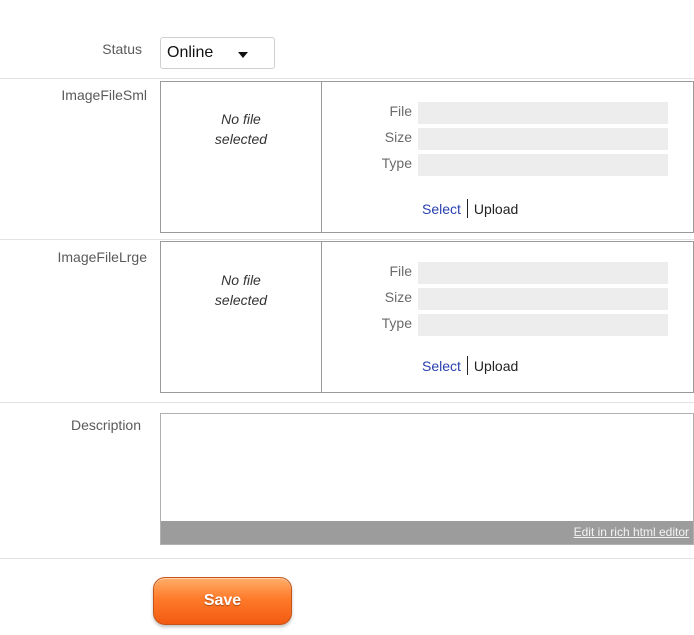  What do you see at coordinates (398, 137) in the screenshot?
I see `image-small-size-label: Size` at bounding box center [398, 137].